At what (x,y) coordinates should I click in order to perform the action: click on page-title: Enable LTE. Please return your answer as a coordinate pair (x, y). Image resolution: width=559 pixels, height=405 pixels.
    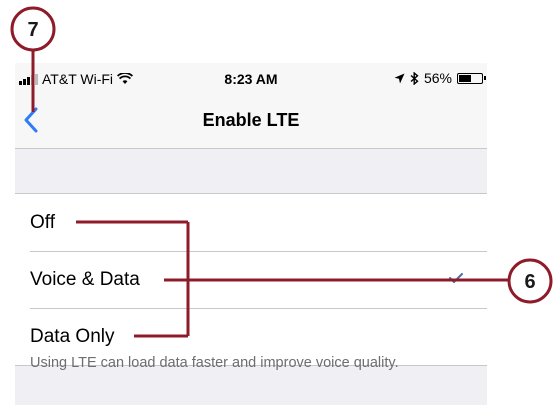
    Looking at the image, I should click on (251, 120).